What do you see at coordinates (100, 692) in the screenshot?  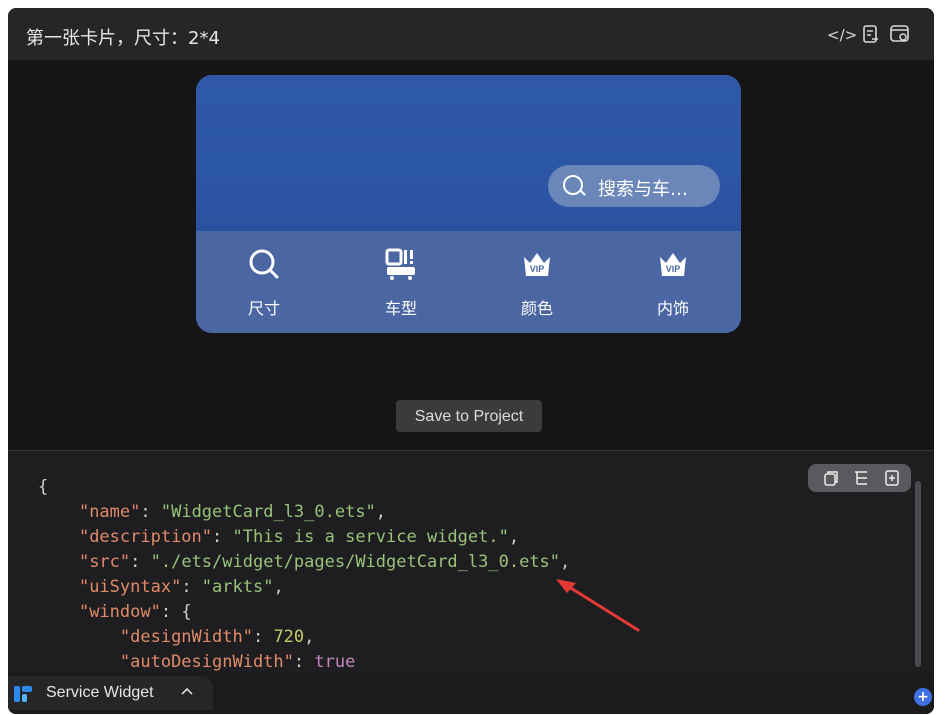 I see `service-widget-label: Service Widget` at bounding box center [100, 692].